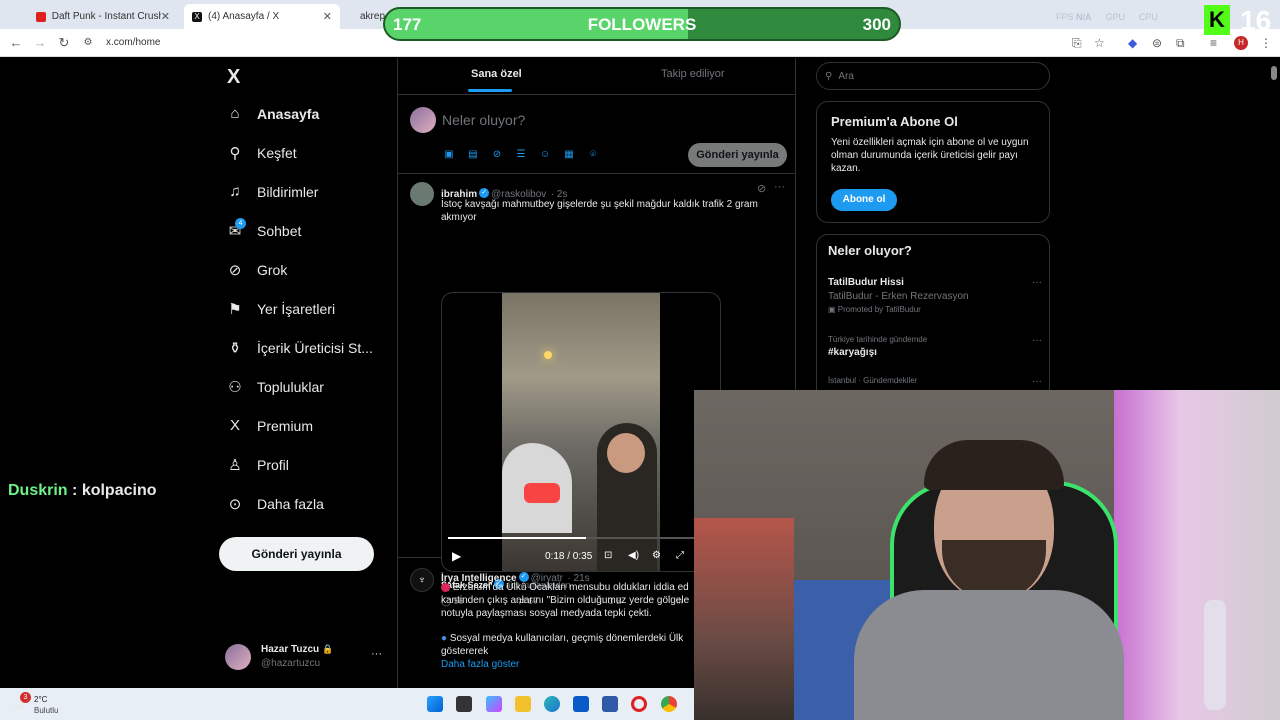 This screenshot has height=720, width=1280. I want to click on copilot-icon, so click(494, 704).